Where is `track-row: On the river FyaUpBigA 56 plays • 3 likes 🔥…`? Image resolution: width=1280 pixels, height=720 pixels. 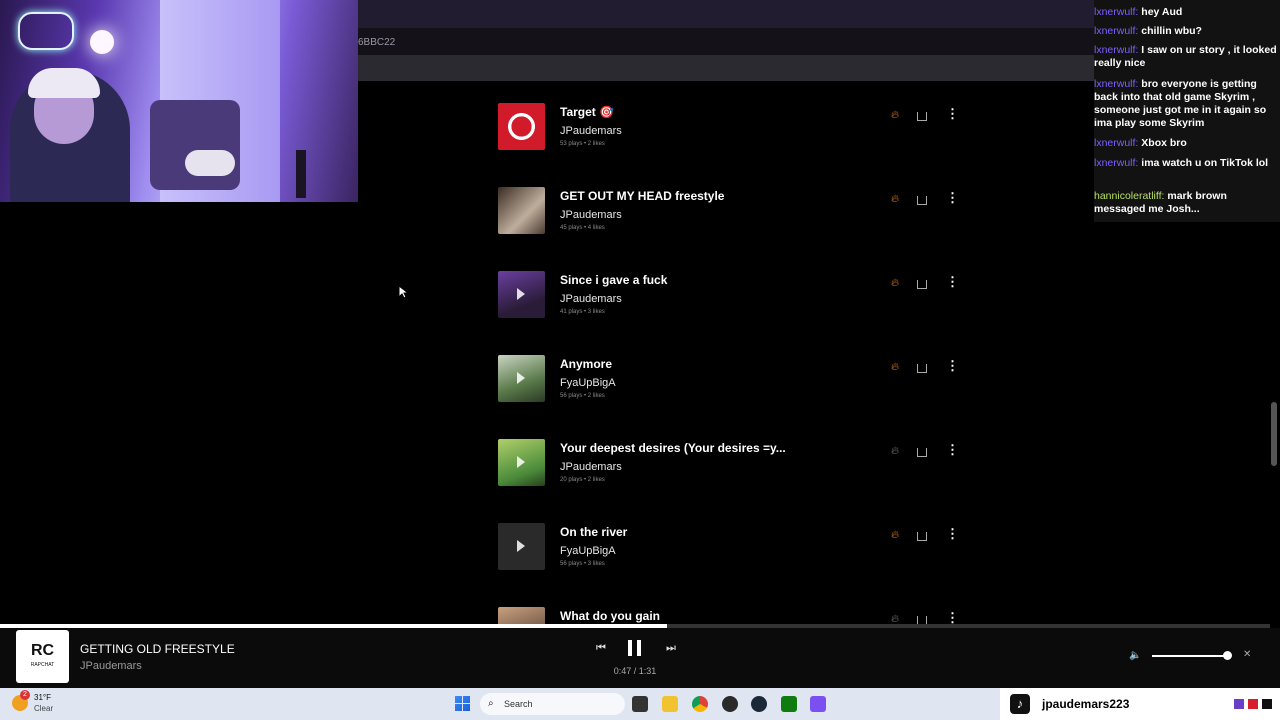
track-row: On the river FyaUpBigA 56 plays • 3 likes 🔥… is located at coordinates (728, 547).